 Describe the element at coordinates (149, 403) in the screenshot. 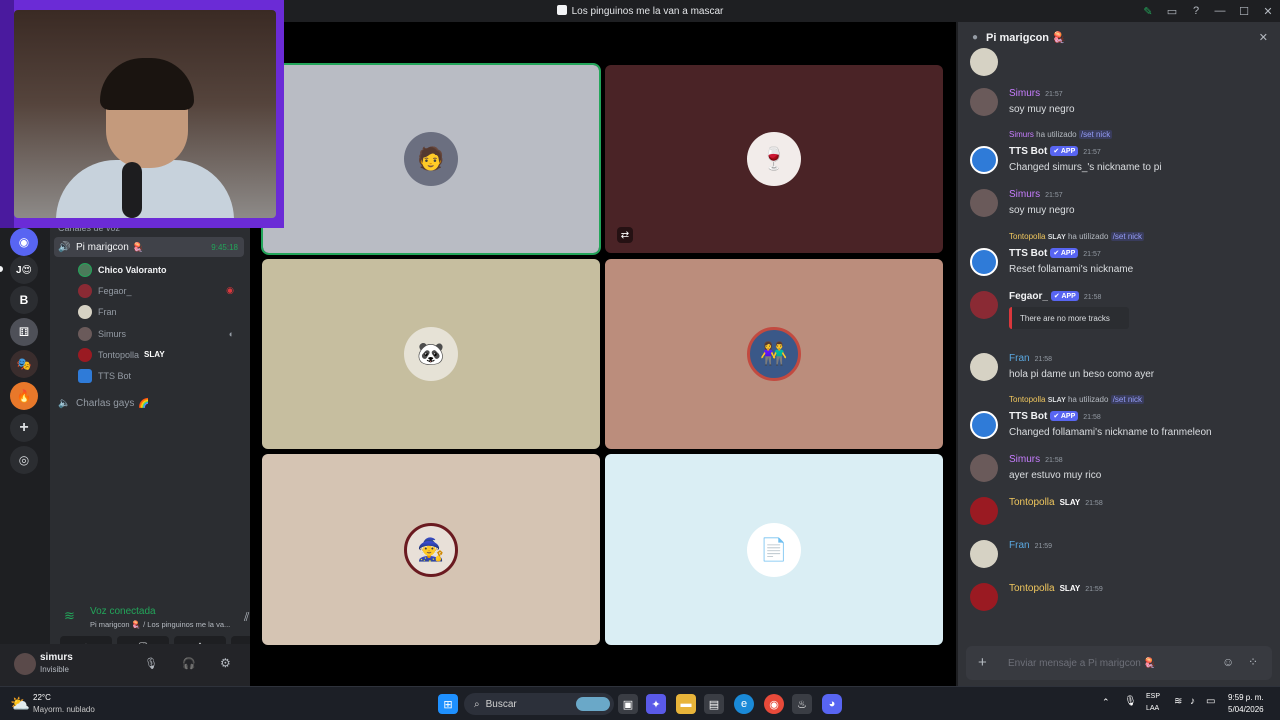

I see `voice-channel: 🔈 Charlas gays 🌈` at that location.